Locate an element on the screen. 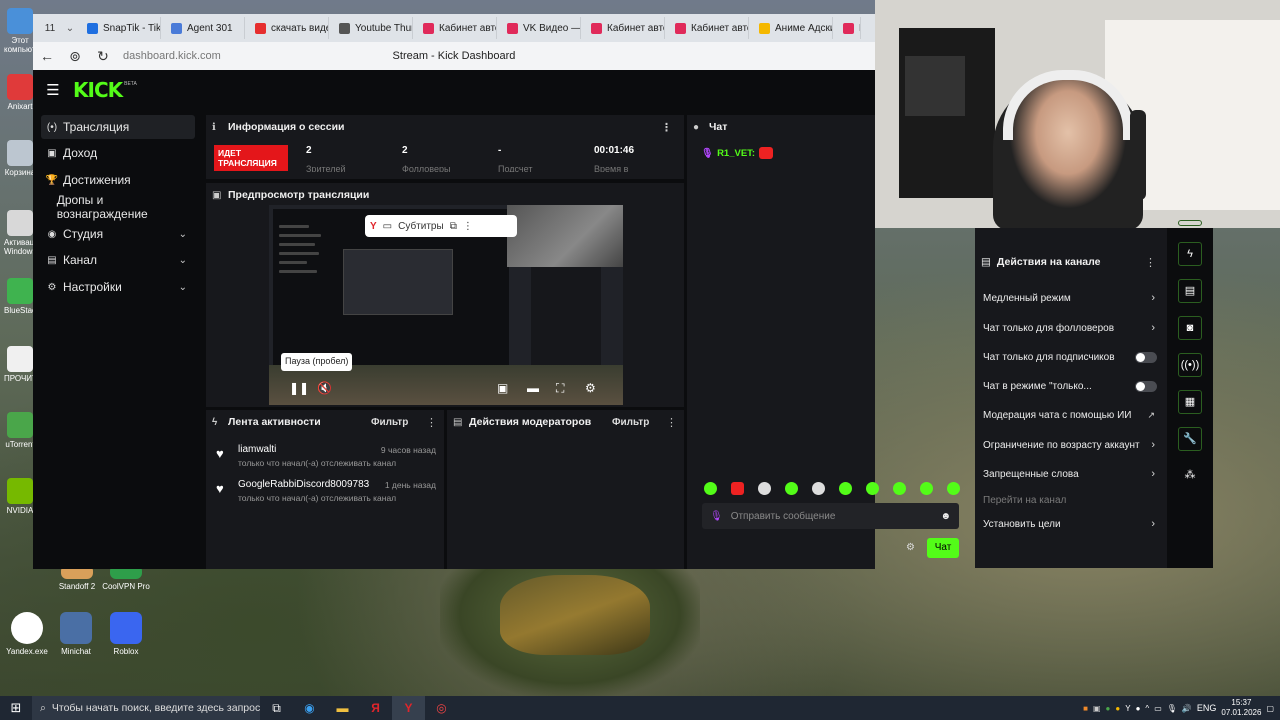 The image size is (1280, 720). obs-icon: ◎ is located at coordinates (441, 708).